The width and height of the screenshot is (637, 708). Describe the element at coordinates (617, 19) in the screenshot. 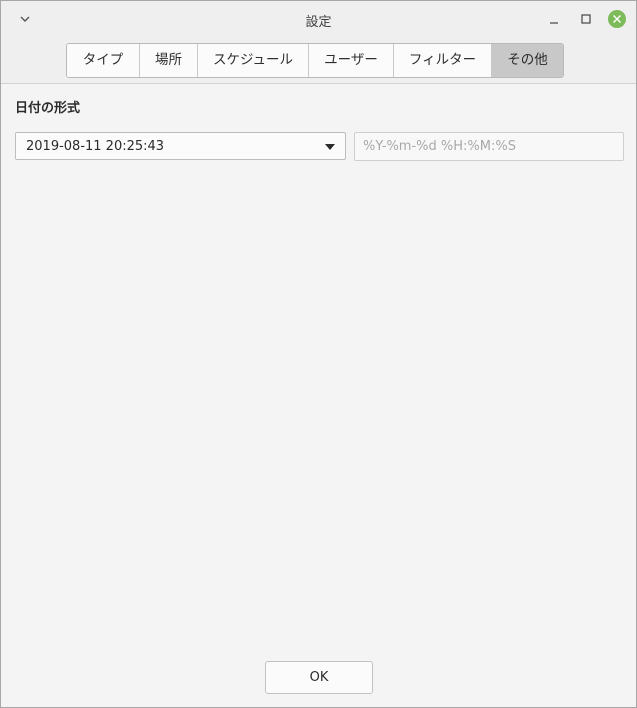

I see `close-icon` at that location.